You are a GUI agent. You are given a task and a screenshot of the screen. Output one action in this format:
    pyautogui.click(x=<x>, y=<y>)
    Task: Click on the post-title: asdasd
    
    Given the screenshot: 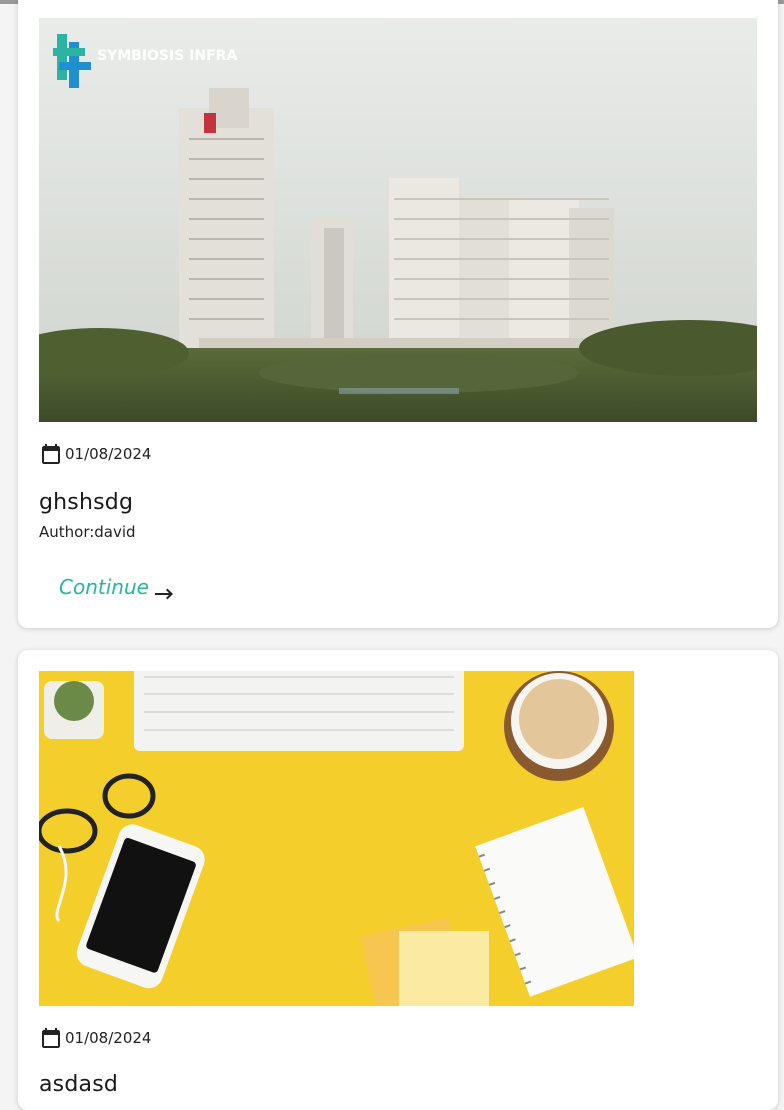 What is the action you would take?
    pyautogui.click(x=78, y=1084)
    